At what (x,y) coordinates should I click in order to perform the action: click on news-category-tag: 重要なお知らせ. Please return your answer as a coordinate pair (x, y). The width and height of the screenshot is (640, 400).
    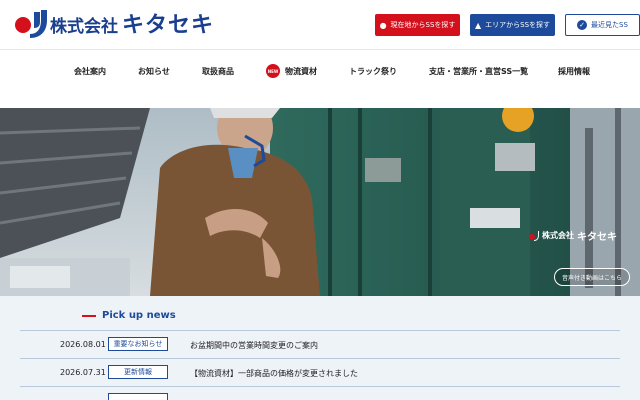
    Looking at the image, I should click on (138, 344).